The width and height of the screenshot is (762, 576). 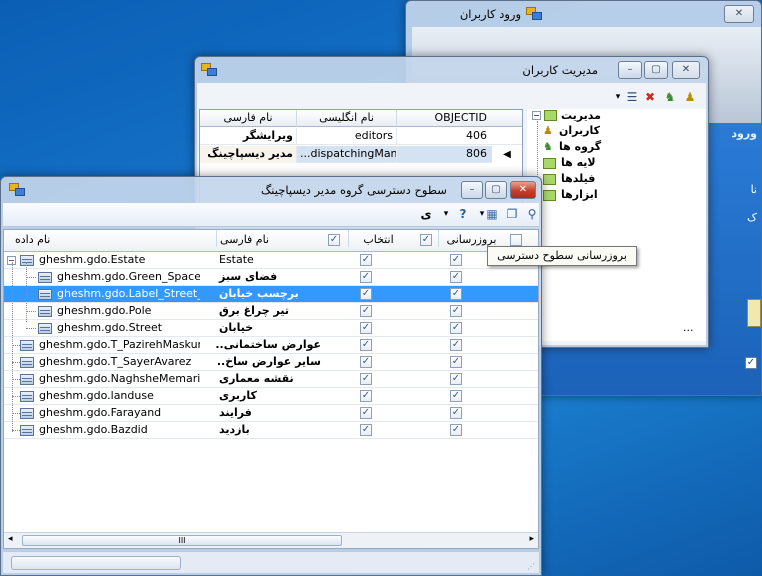 What do you see at coordinates (271, 430) in the screenshot?
I see `table-row: gheshm.gdo.Bazdid بازدید ✓ ✓` at bounding box center [271, 430].